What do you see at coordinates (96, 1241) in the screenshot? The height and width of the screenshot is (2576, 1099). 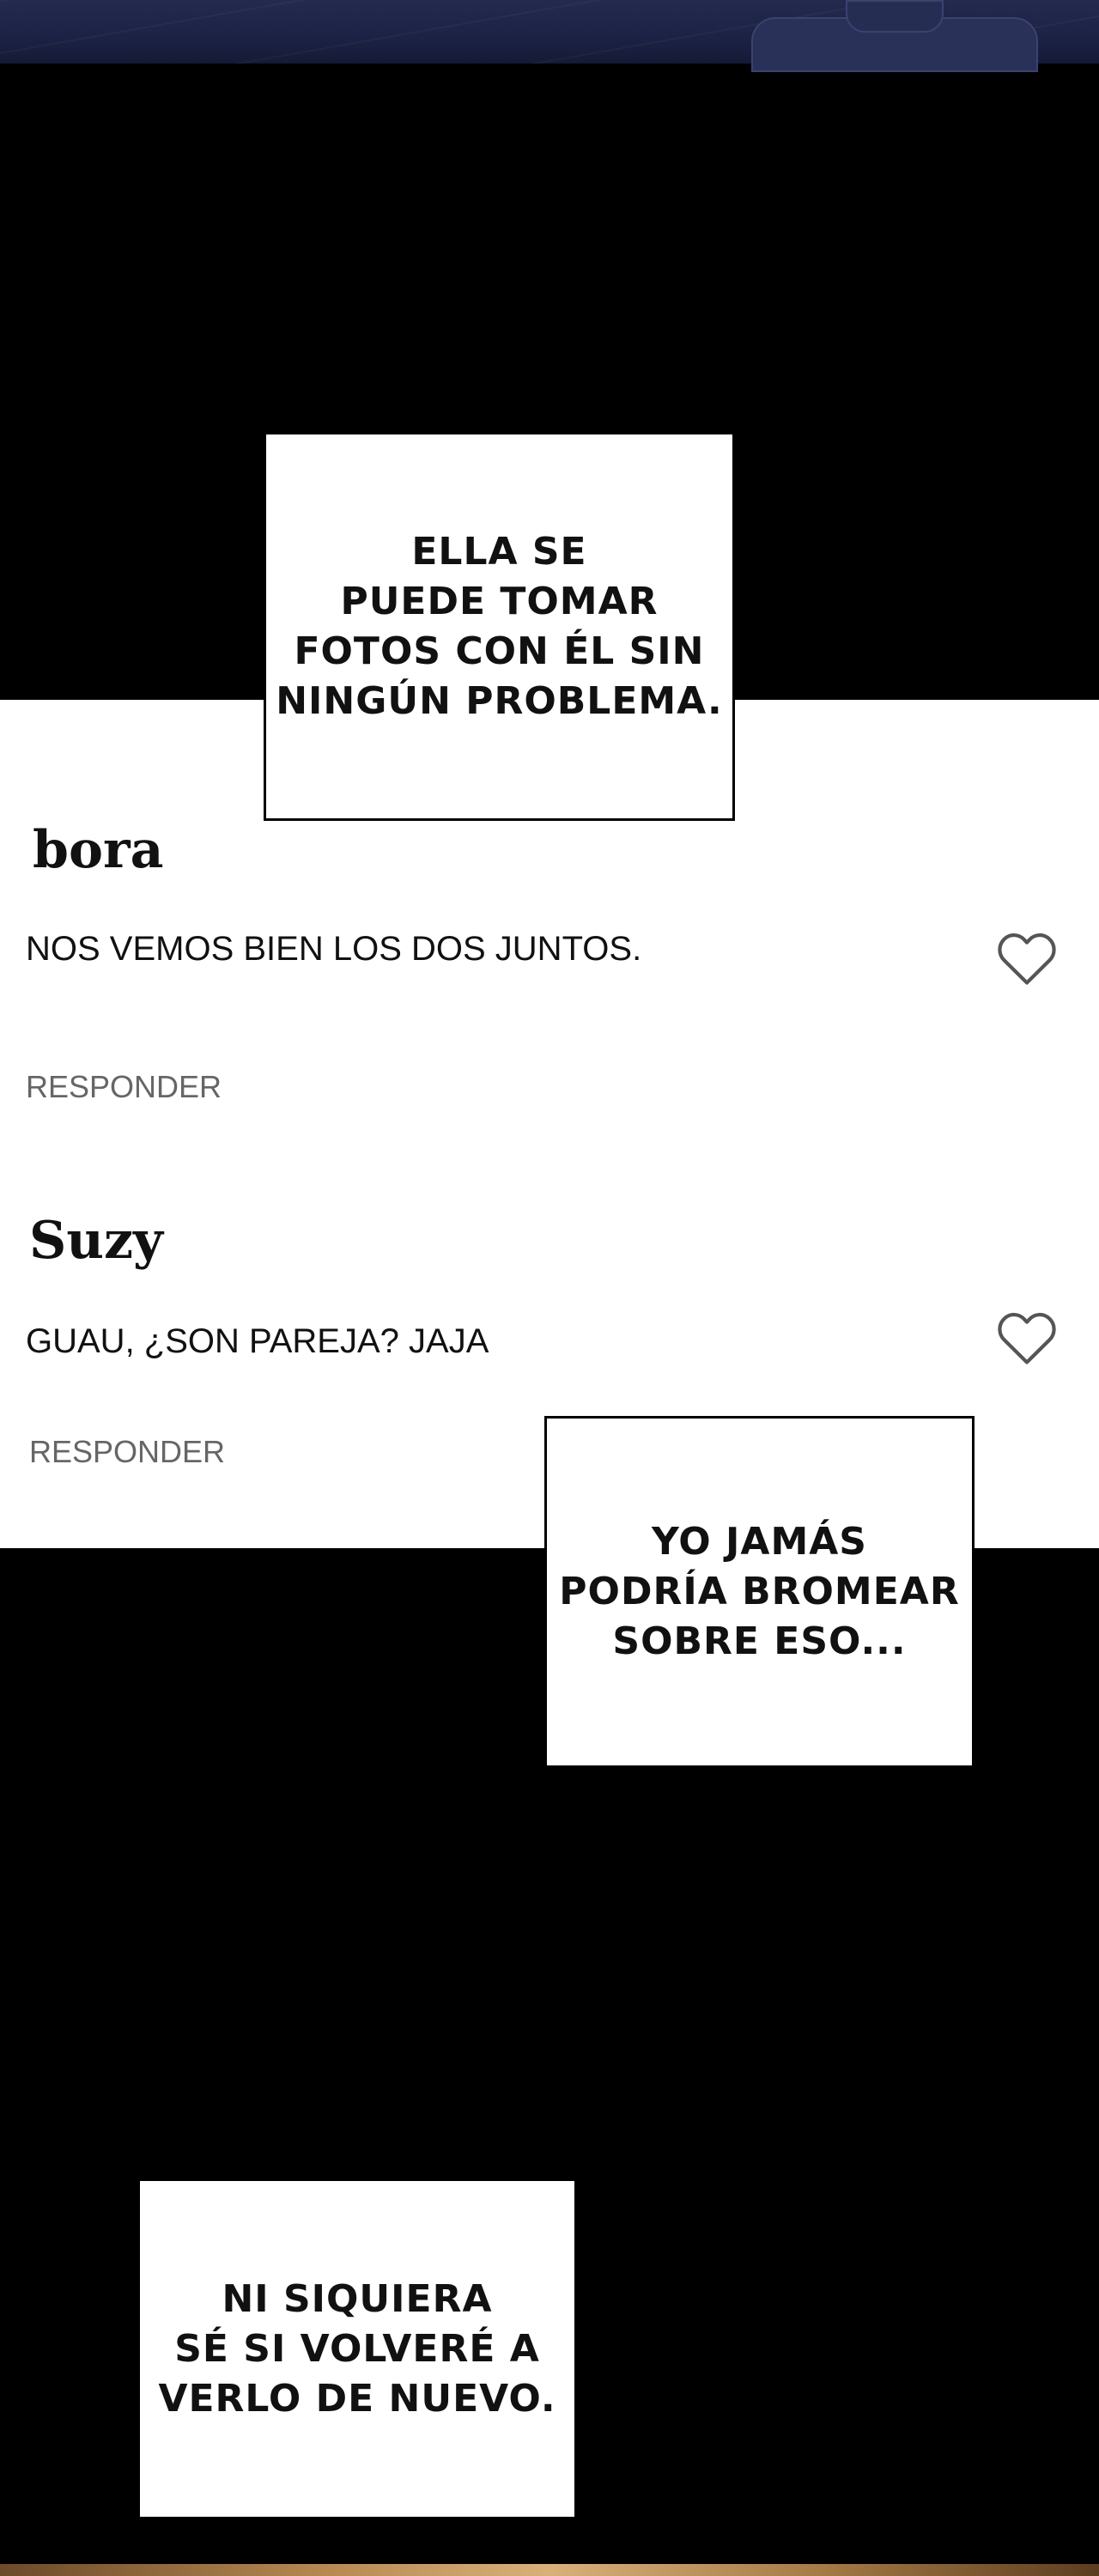 I see `comment-username: Suzy` at bounding box center [96, 1241].